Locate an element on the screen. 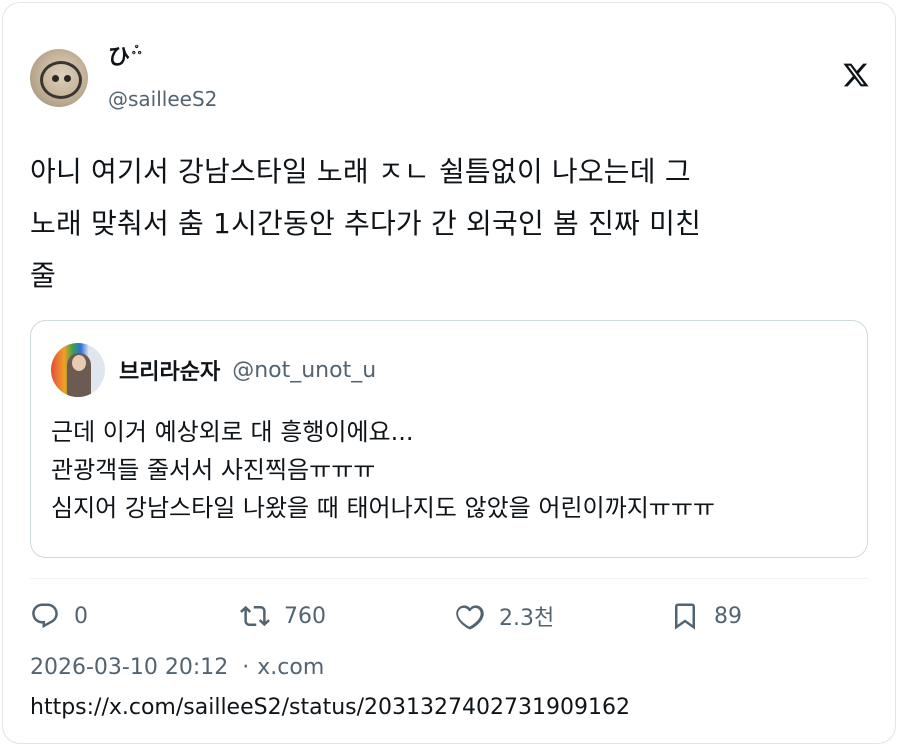  x-logo-icon is located at coordinates (856, 75).